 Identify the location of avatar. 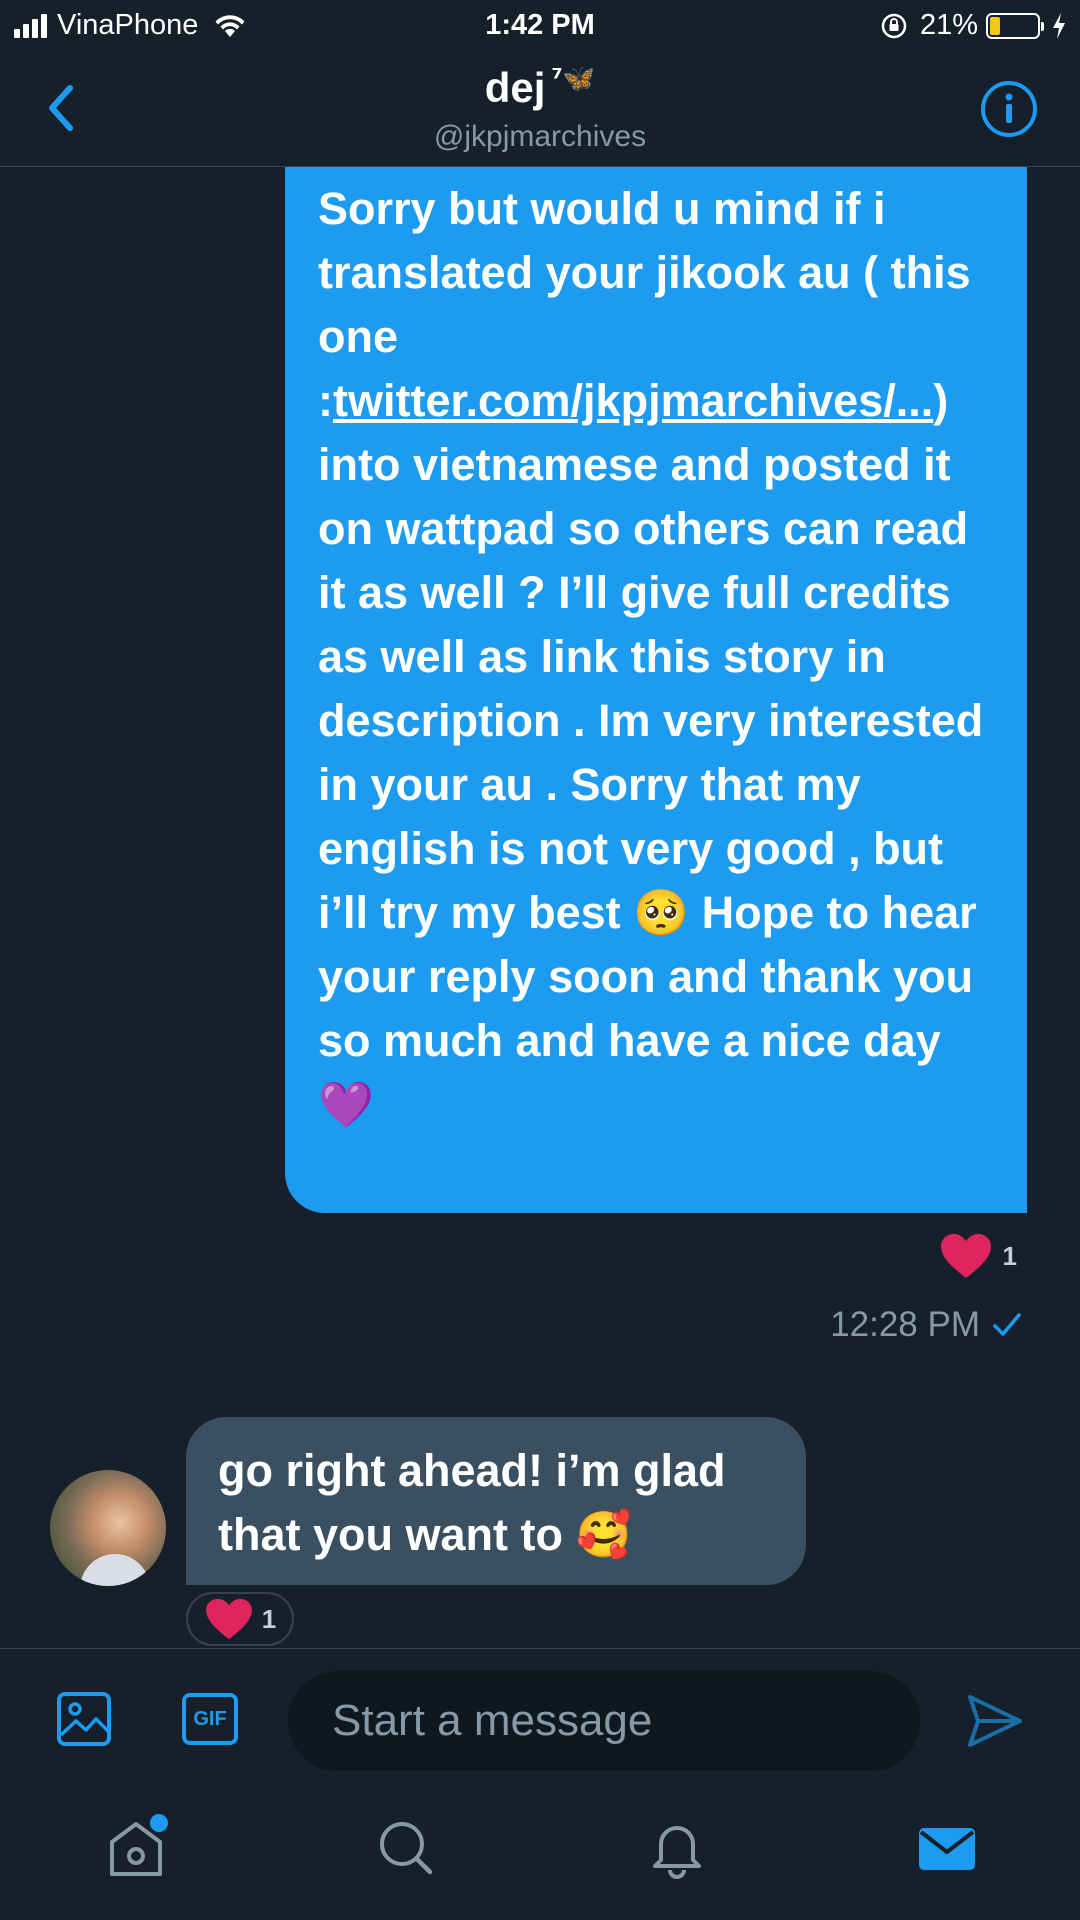
(108, 1528).